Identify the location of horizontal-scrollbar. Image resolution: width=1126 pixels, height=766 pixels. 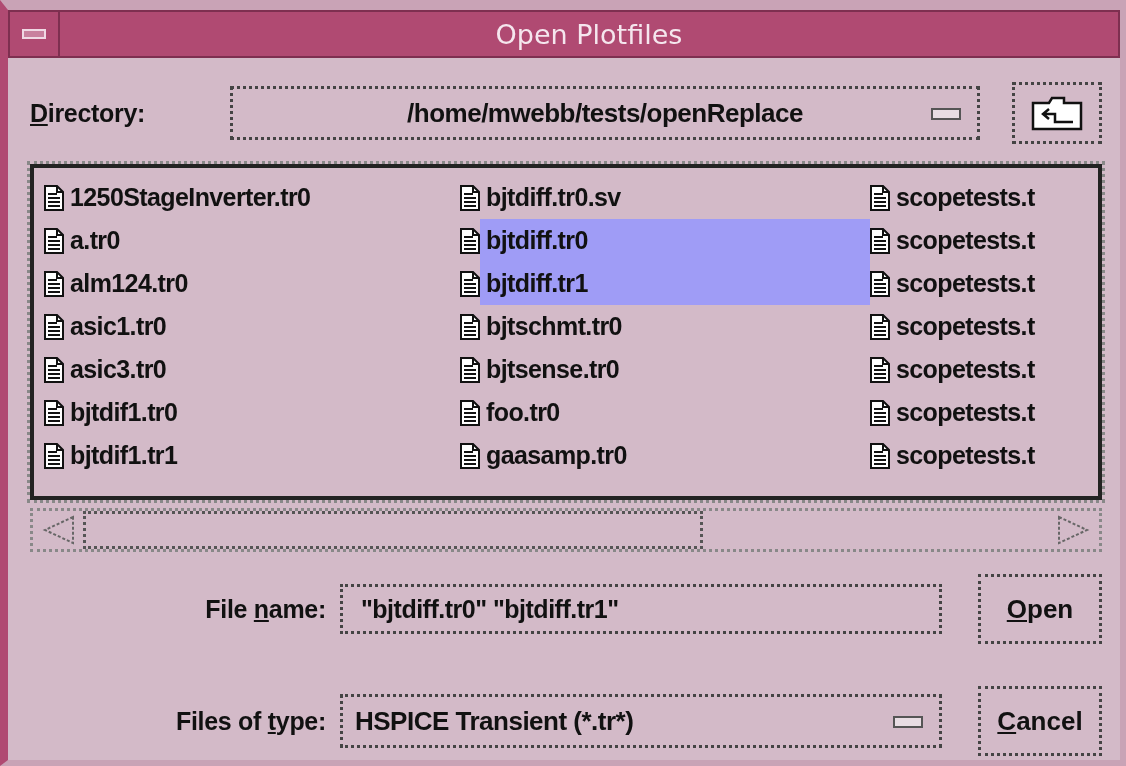
(566, 530).